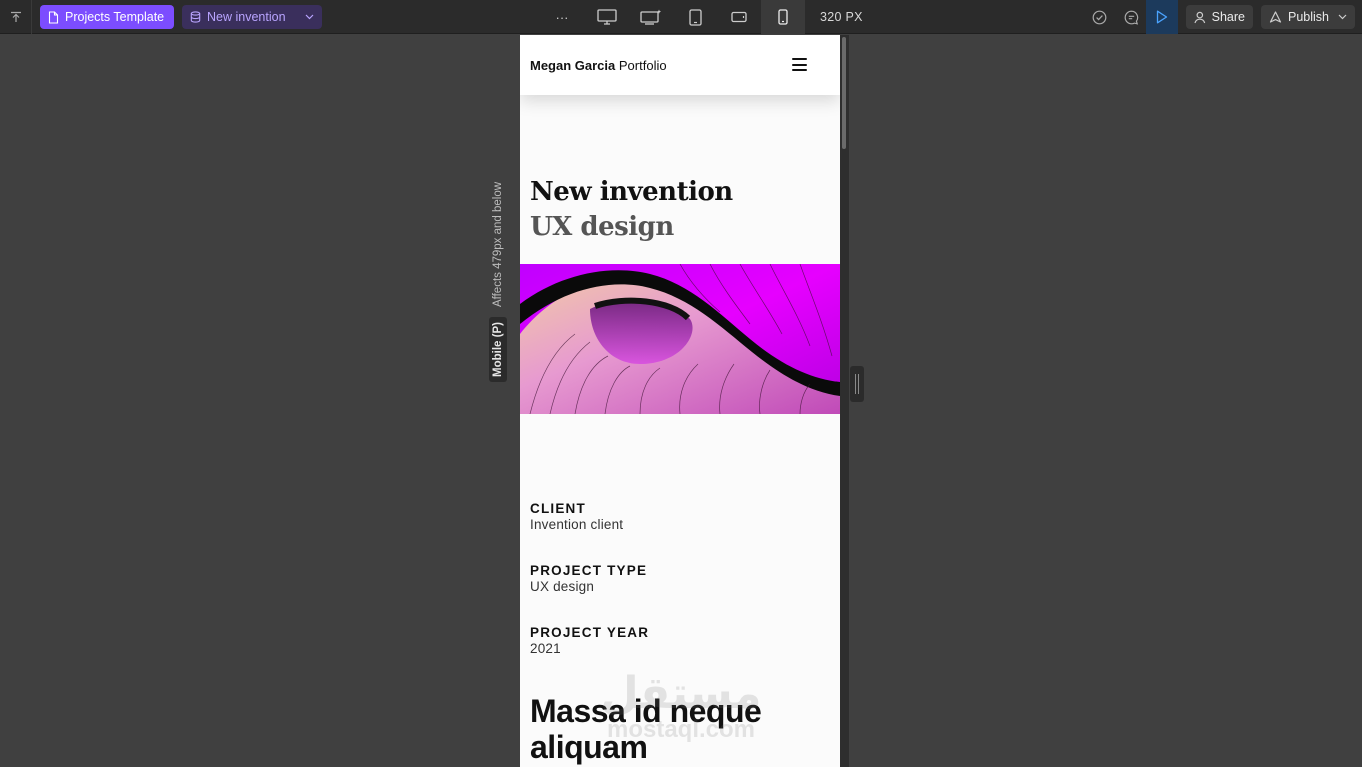 The image size is (1362, 767). I want to click on scrollbar-thumb, so click(844, 93).